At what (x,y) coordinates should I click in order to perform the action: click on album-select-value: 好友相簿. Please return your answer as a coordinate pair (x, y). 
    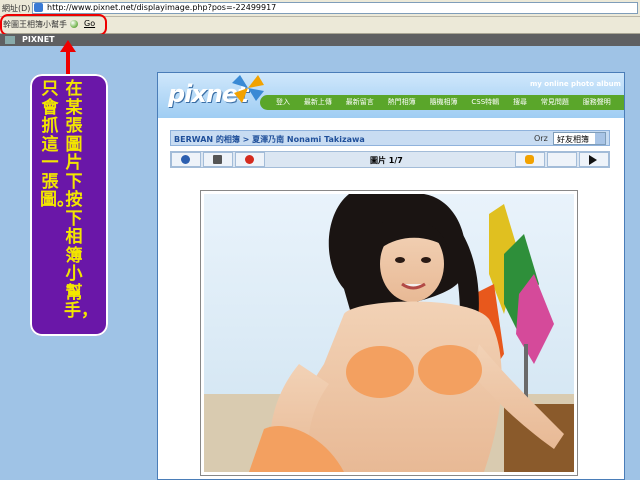
    Looking at the image, I should click on (573, 139).